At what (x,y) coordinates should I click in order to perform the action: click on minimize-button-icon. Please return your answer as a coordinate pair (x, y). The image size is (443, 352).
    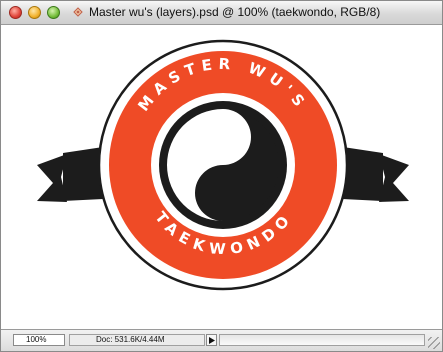
    Looking at the image, I should click on (34, 12).